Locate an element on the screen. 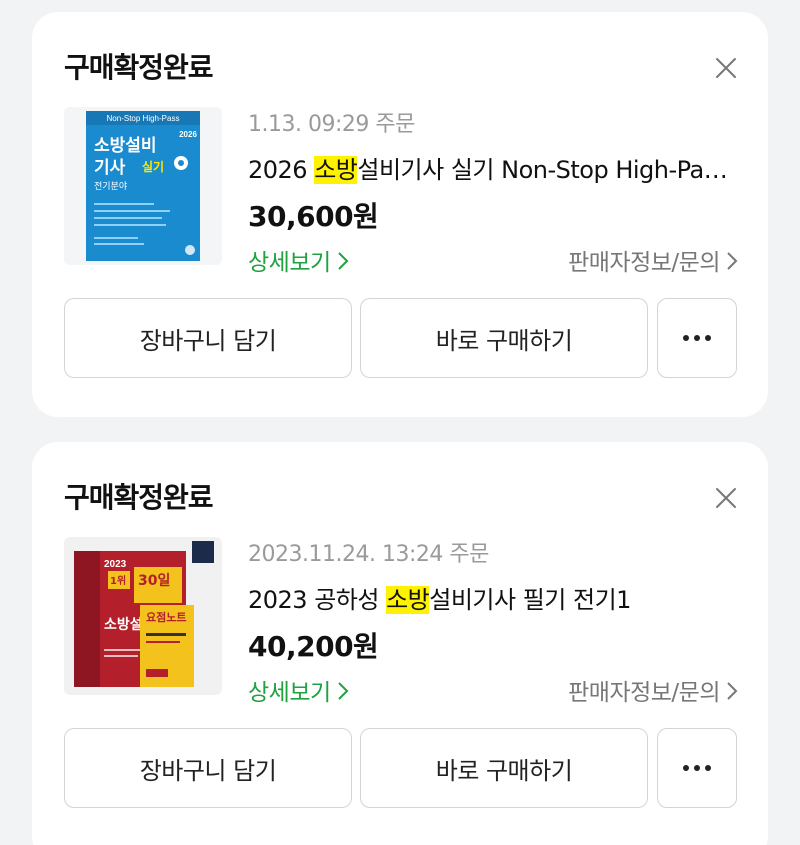 This screenshot has height=845, width=800. cover-title-line2: 기사 is located at coordinates (110, 168).